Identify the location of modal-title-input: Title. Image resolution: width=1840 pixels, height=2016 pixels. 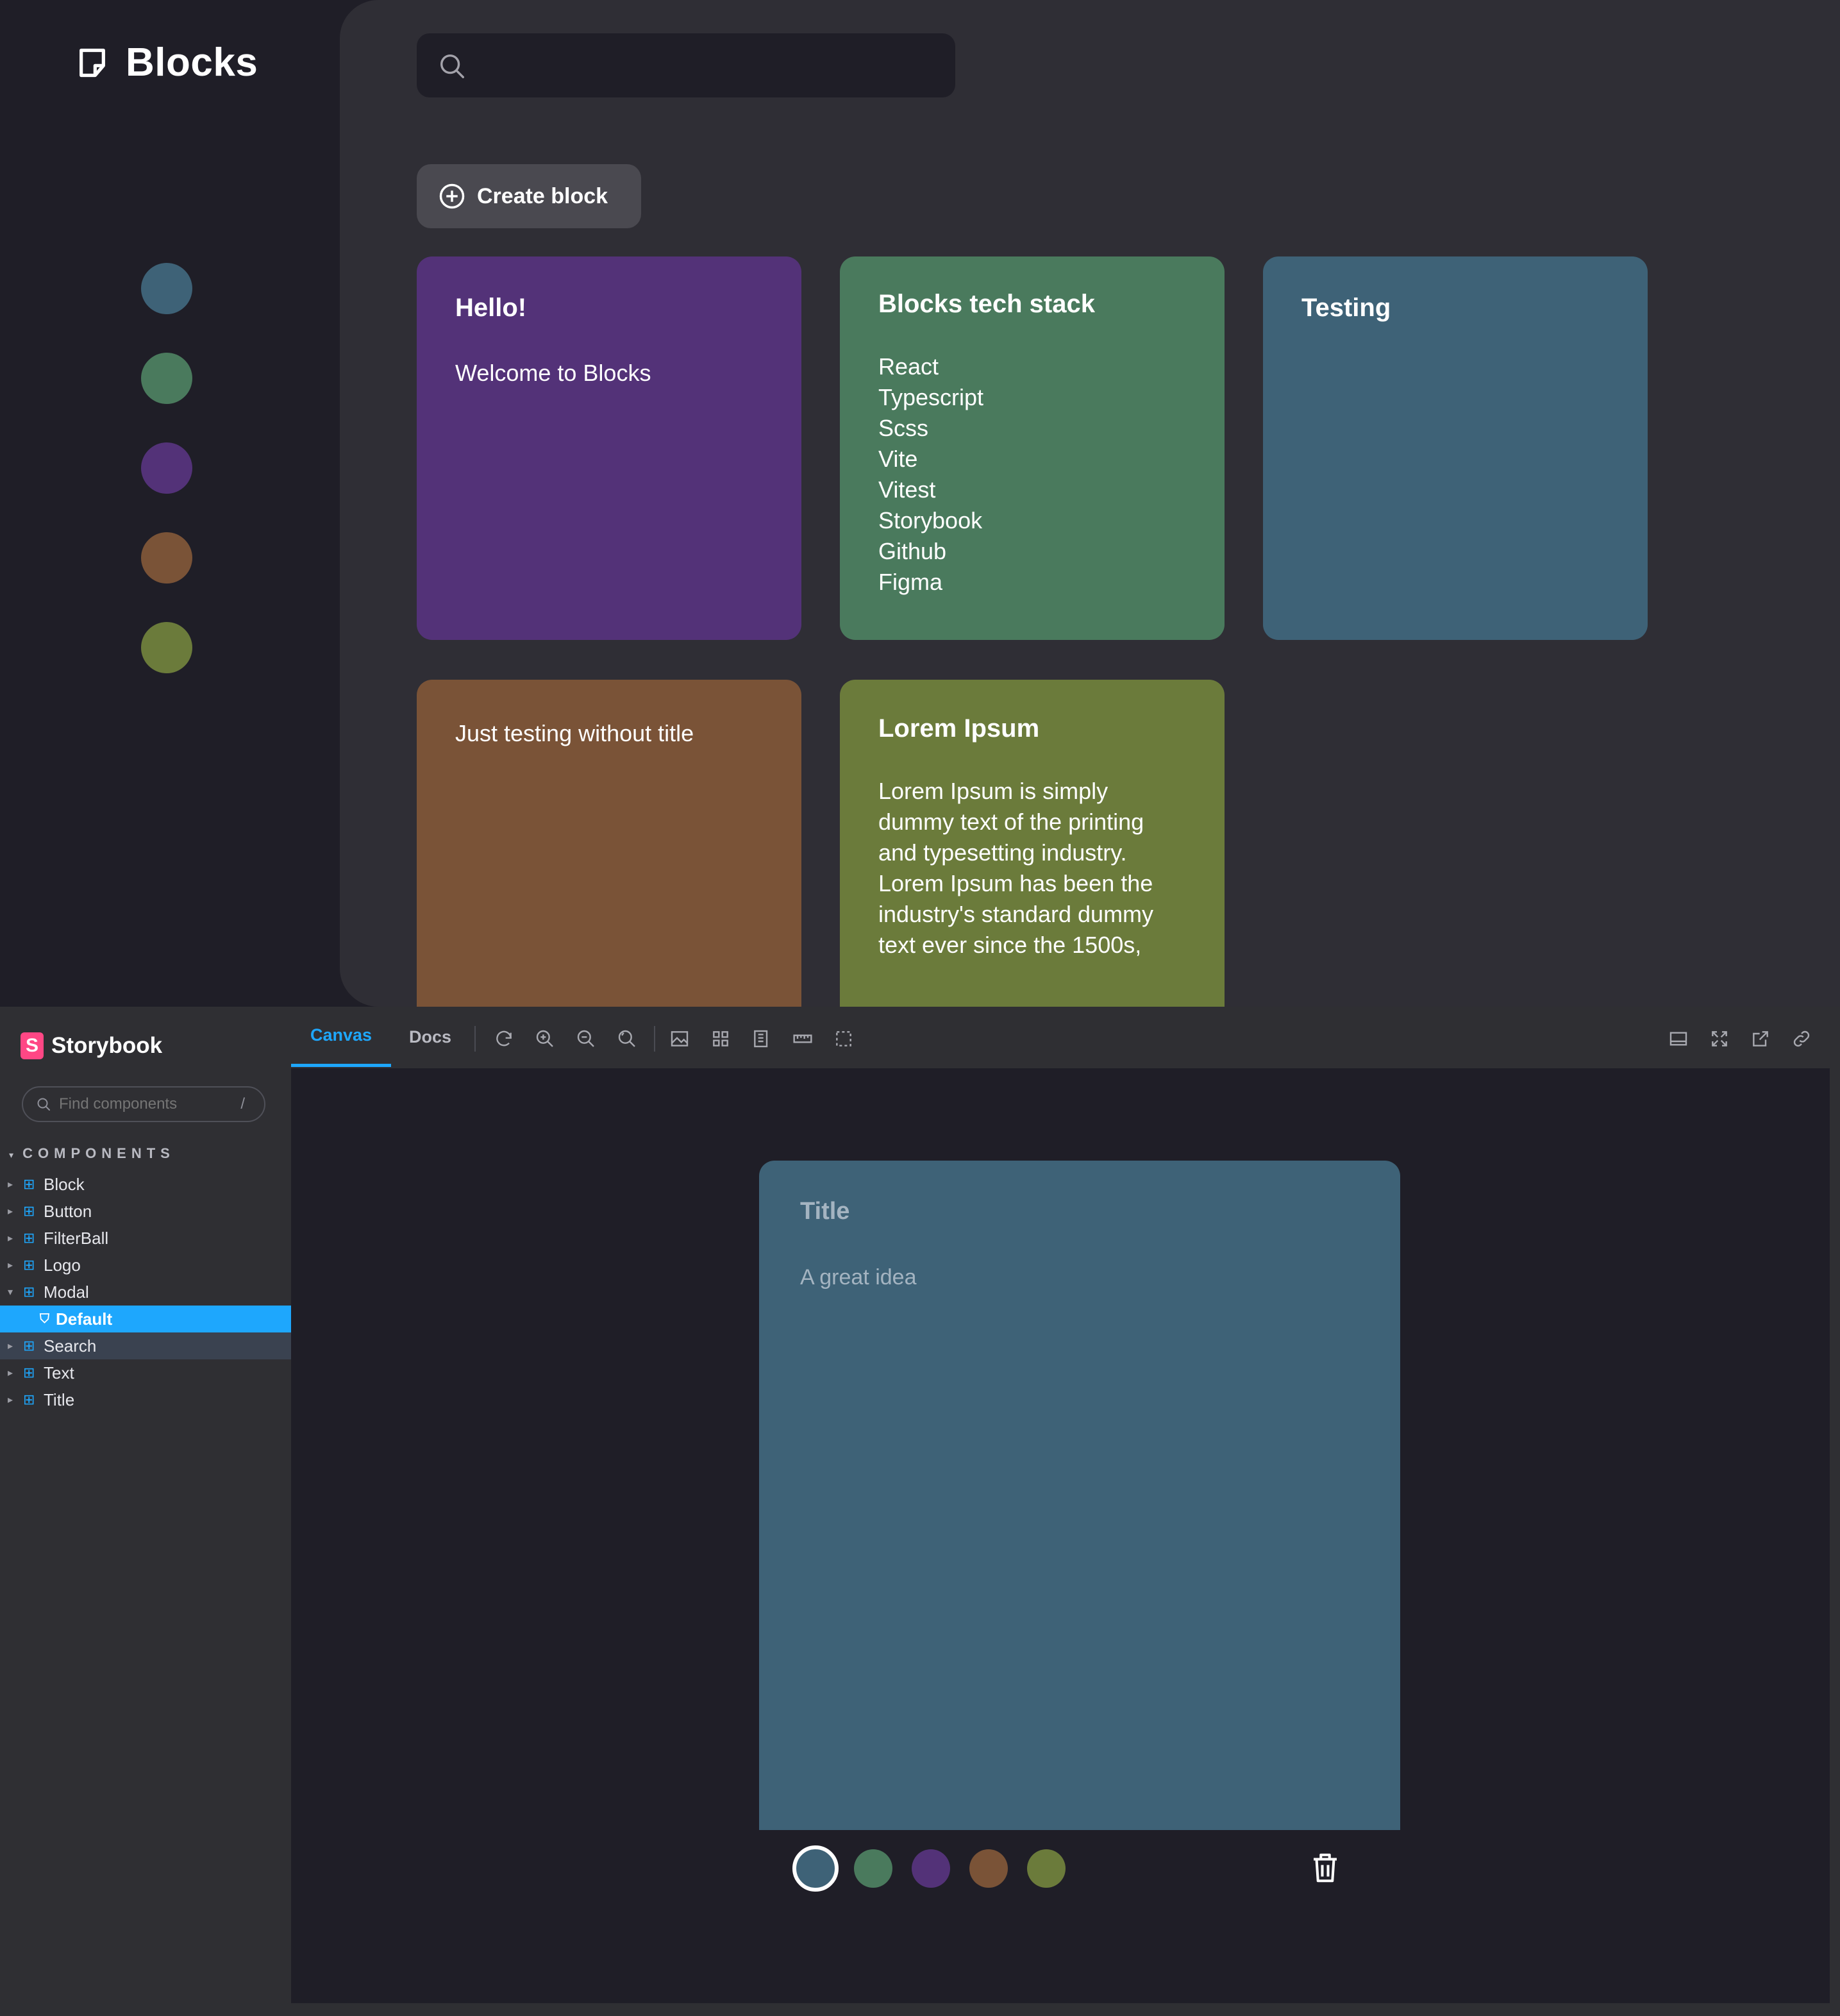
(1079, 1211).